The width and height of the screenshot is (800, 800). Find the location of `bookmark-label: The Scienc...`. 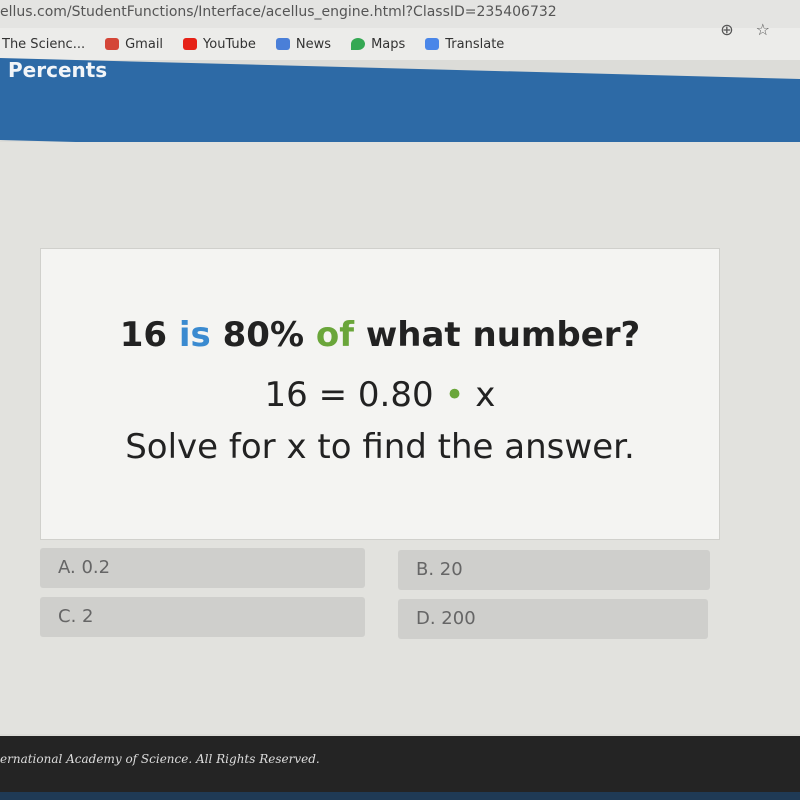

bookmark-label: The Scienc... is located at coordinates (44, 44).